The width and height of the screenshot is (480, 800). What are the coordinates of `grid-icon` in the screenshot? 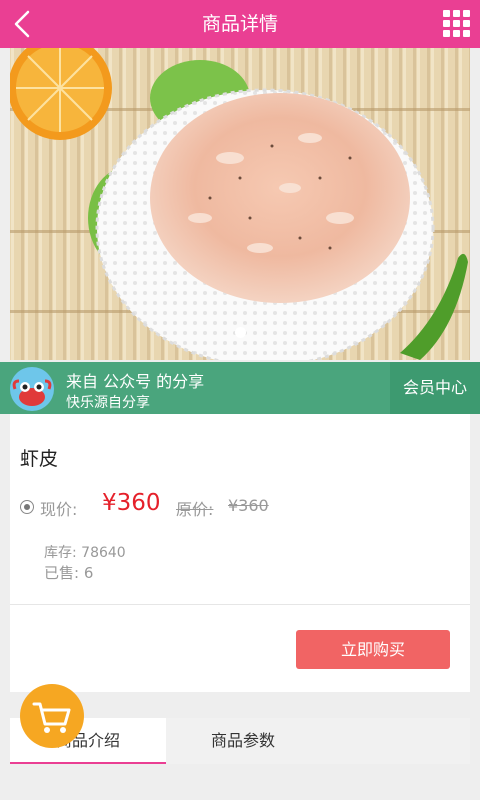 It's located at (457, 24).